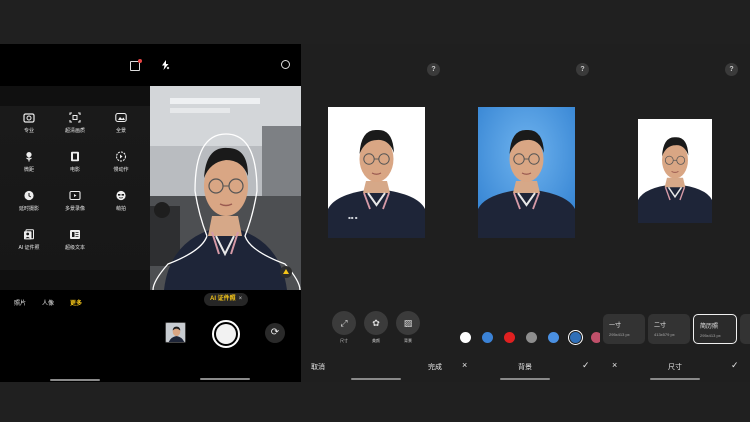 This screenshot has width=750, height=422. Describe the element at coordinates (75, 117) in the screenshot. I see `super-resolution-icon` at that location.